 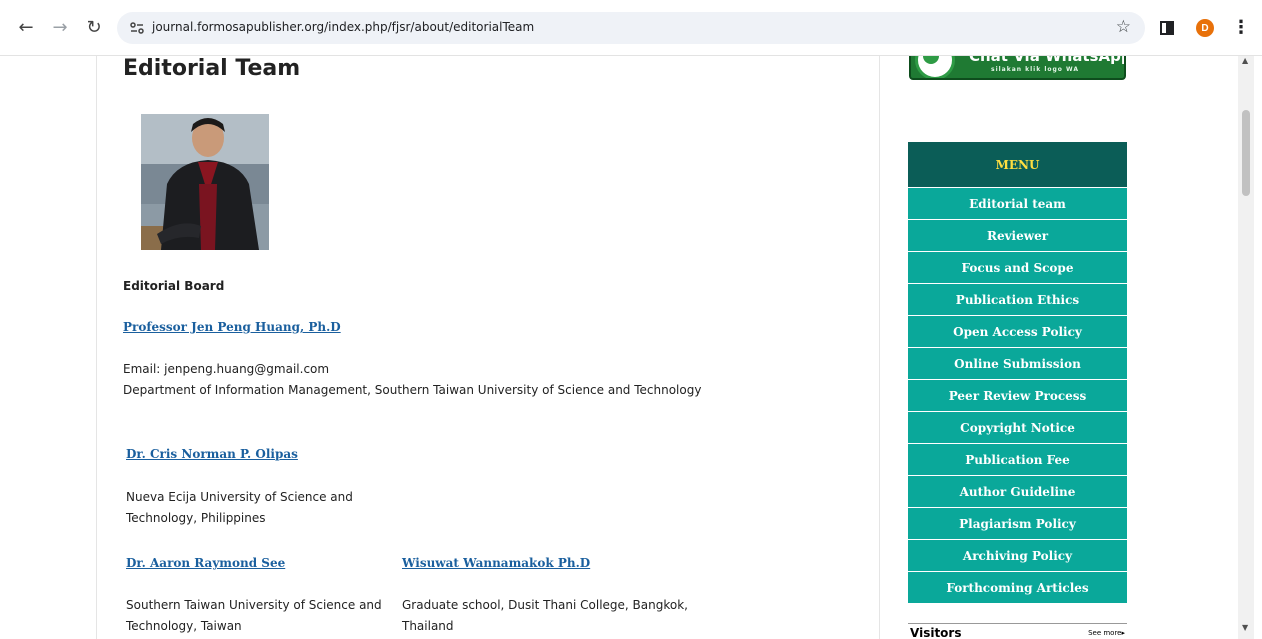 What do you see at coordinates (212, 68) in the screenshot?
I see `page-title: Editorial Team` at bounding box center [212, 68].